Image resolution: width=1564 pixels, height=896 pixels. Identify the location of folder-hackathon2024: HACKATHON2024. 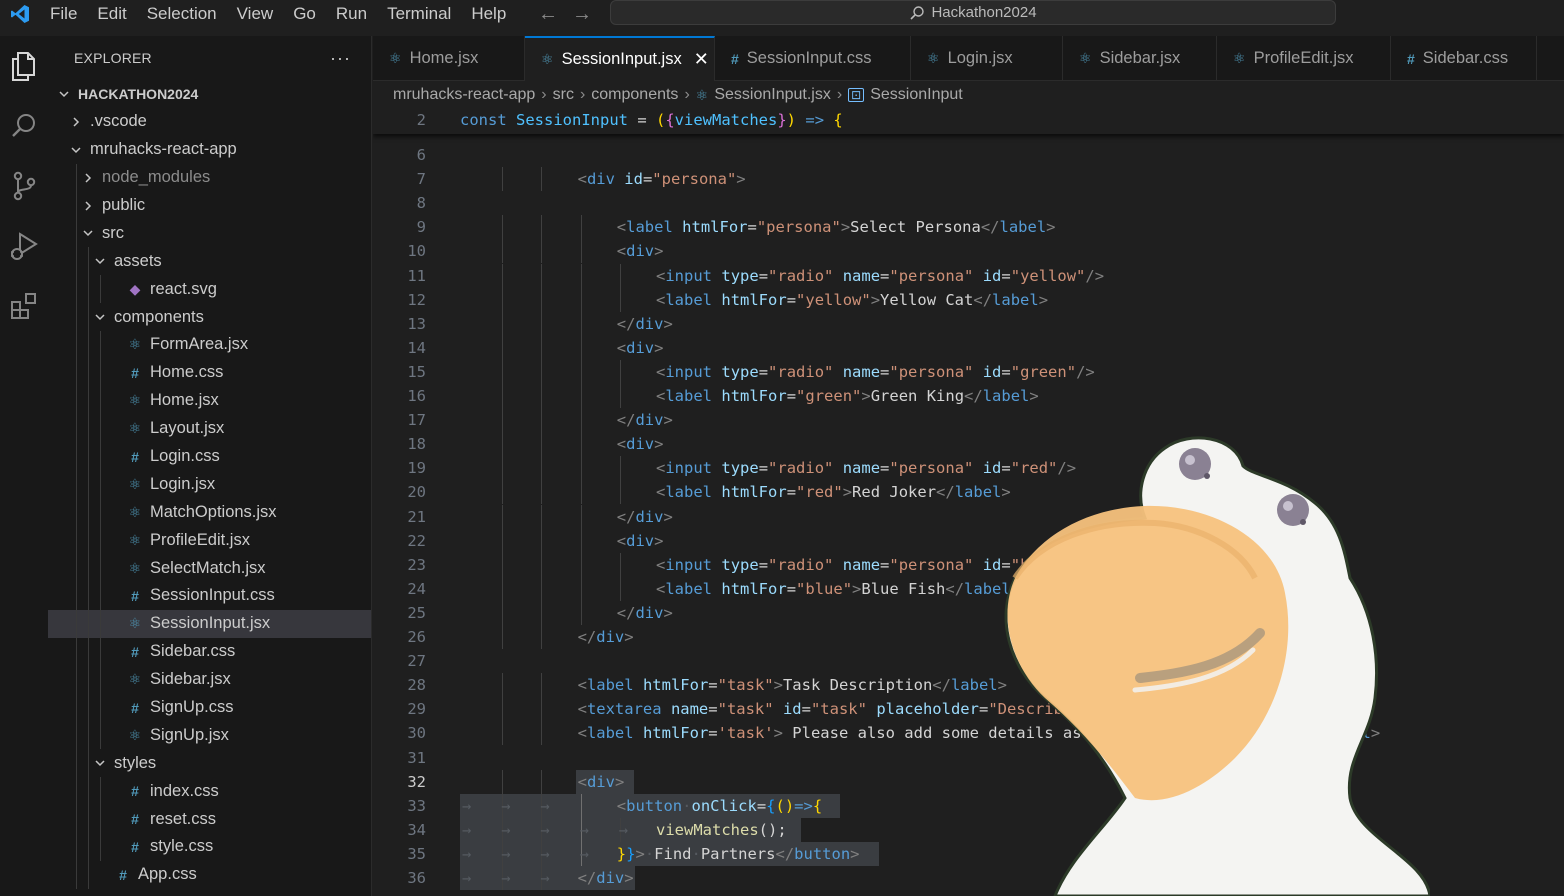
(209, 94).